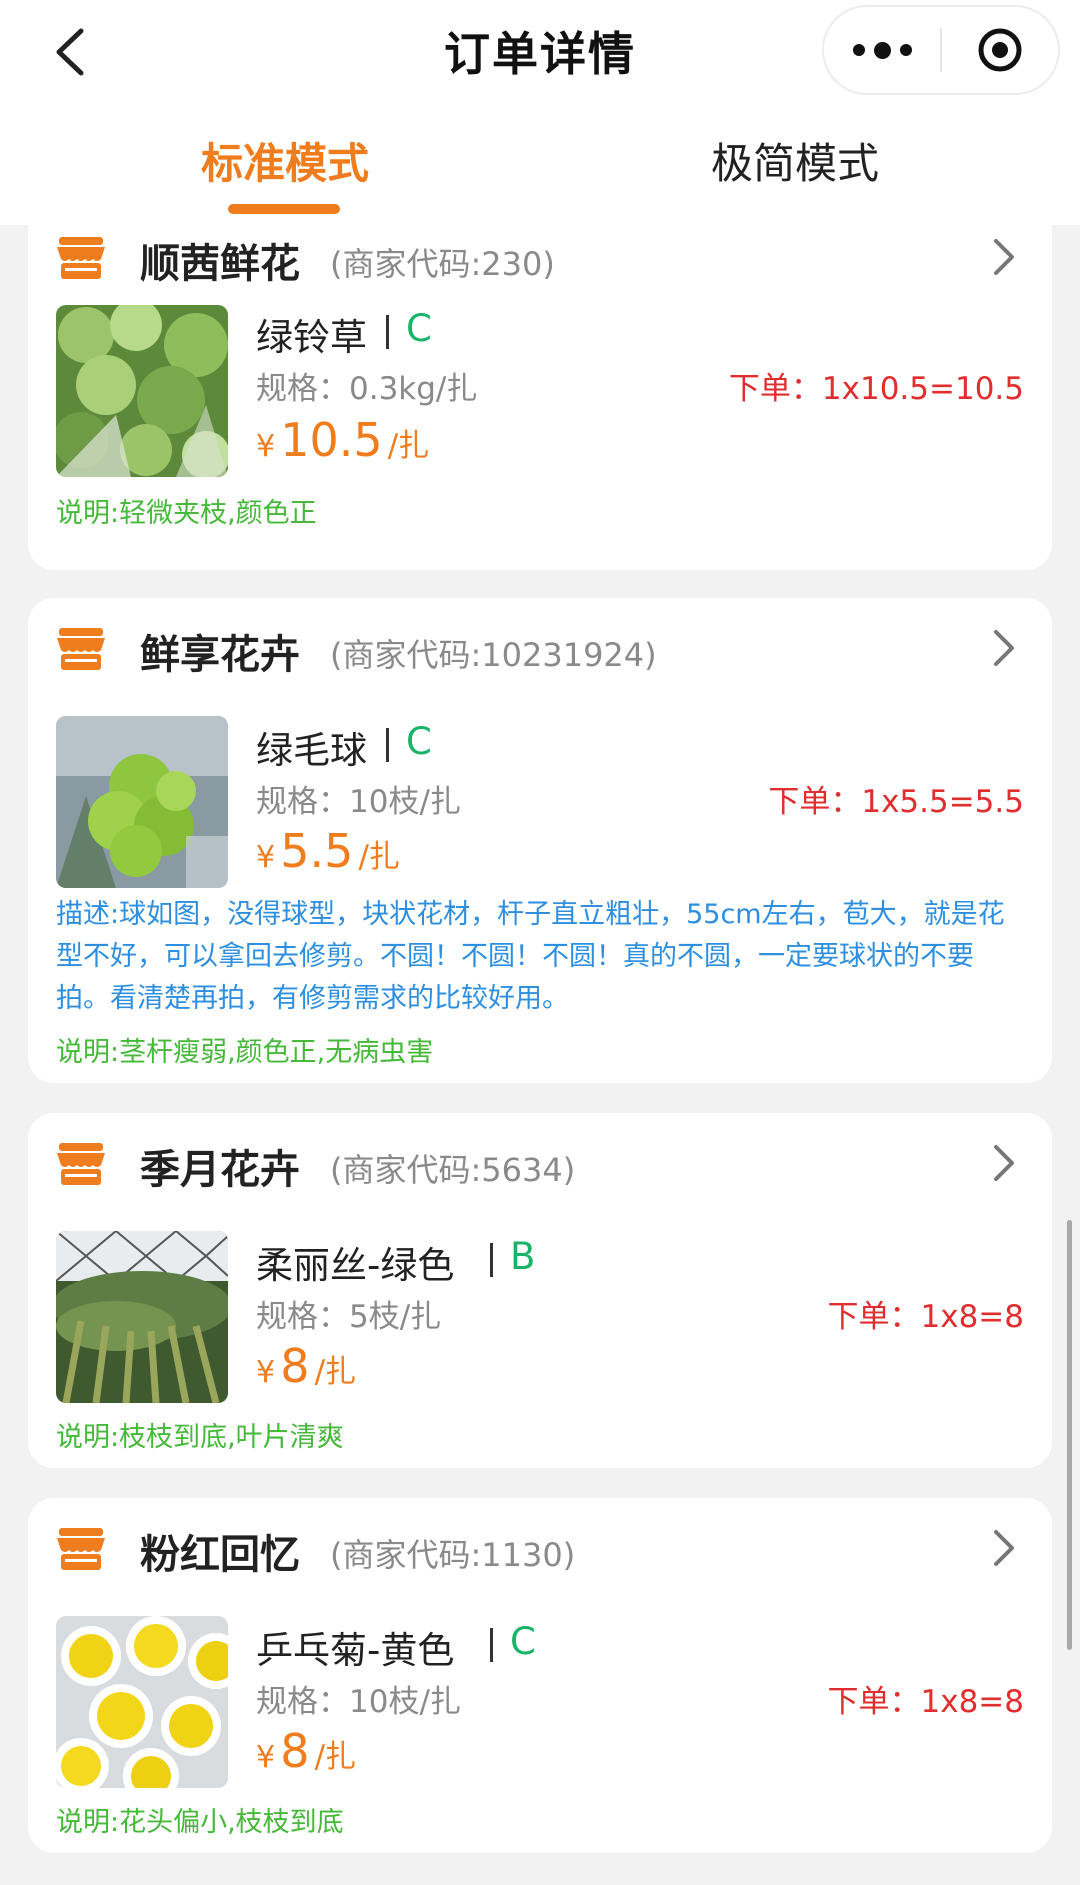  Describe the element at coordinates (220, 655) in the screenshot. I see `shop-name: 鲜享花卉` at that location.